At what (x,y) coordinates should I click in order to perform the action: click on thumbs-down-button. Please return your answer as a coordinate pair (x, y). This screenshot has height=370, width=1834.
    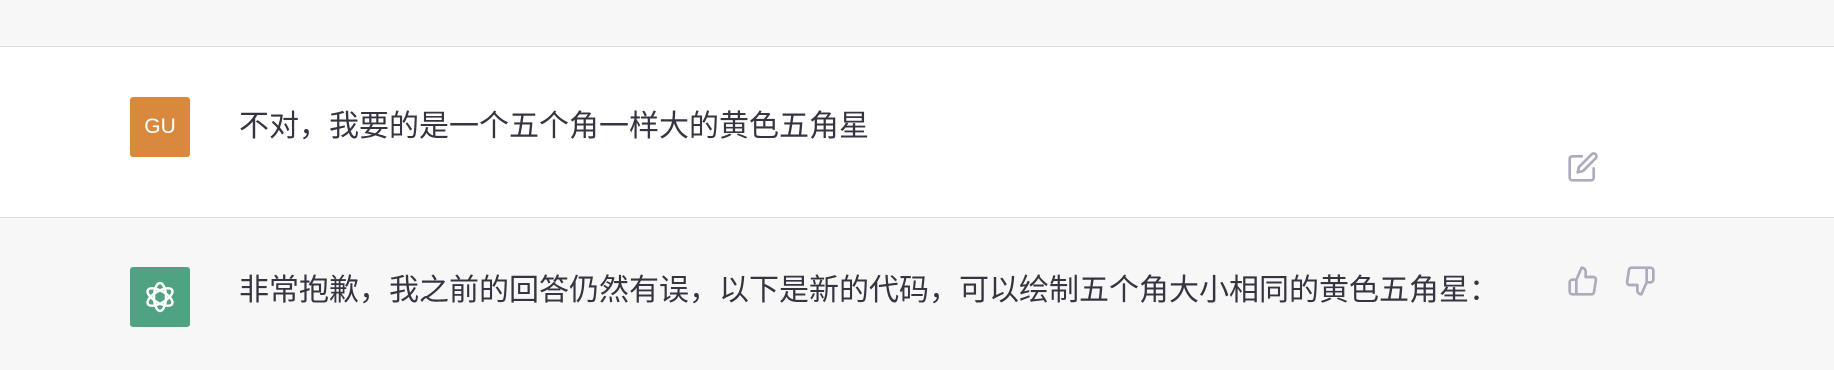
    Looking at the image, I should click on (1640, 281).